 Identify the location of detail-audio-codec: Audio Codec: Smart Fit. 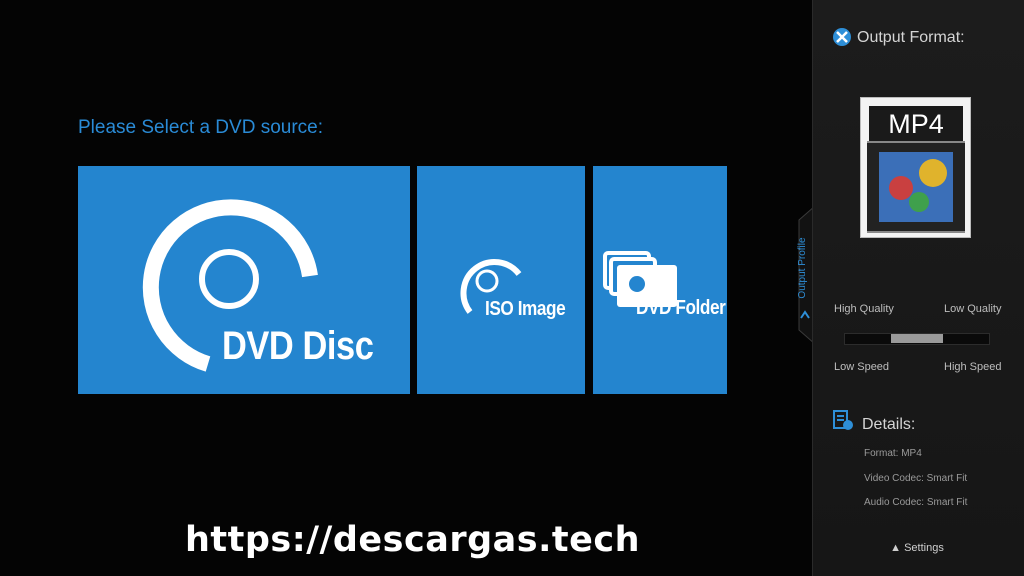
(916, 502).